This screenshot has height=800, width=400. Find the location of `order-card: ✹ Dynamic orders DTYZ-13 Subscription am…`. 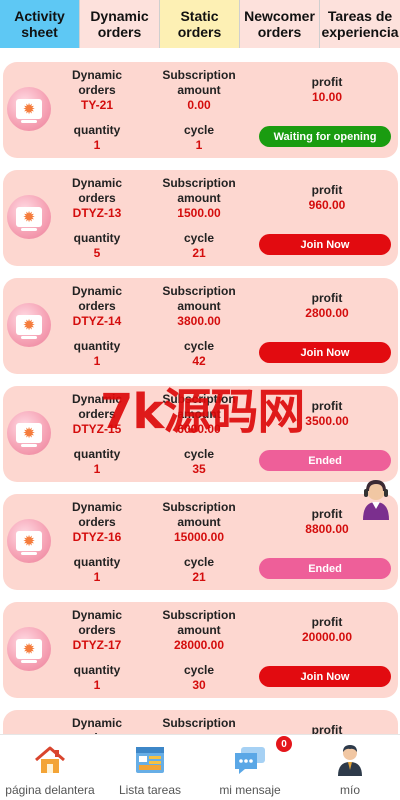

order-card: ✹ Dynamic orders DTYZ-13 Subscription am… is located at coordinates (200, 218).